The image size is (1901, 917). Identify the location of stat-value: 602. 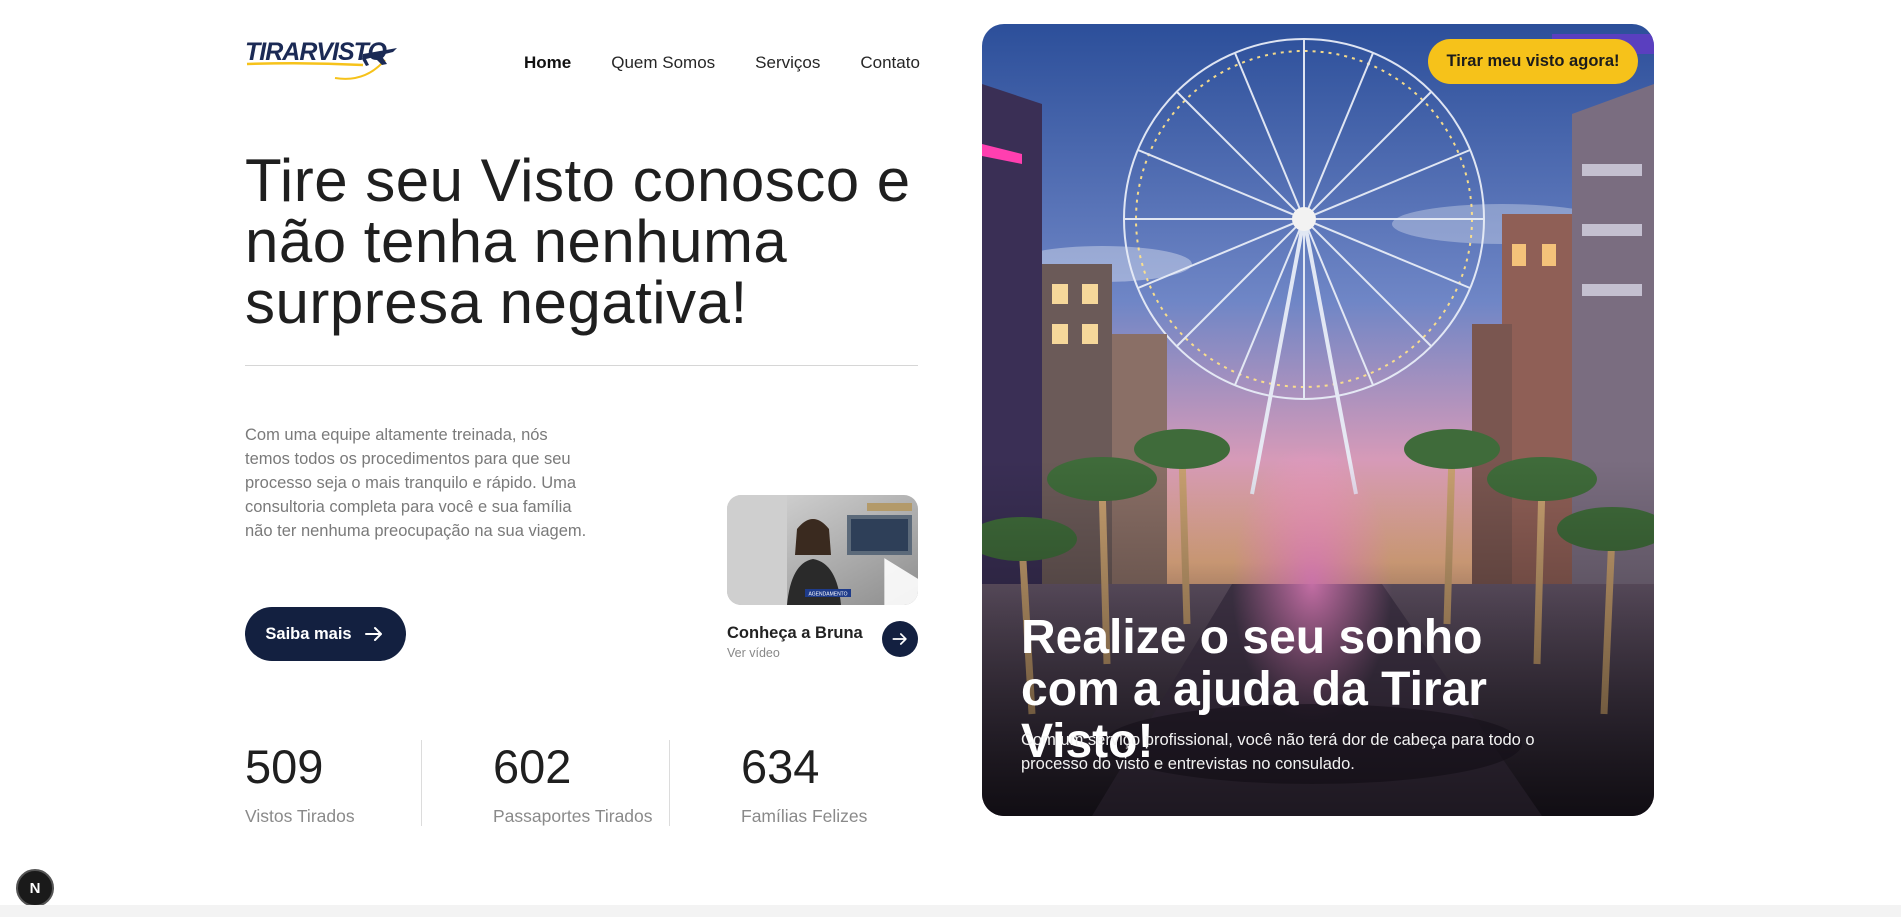
(532, 766).